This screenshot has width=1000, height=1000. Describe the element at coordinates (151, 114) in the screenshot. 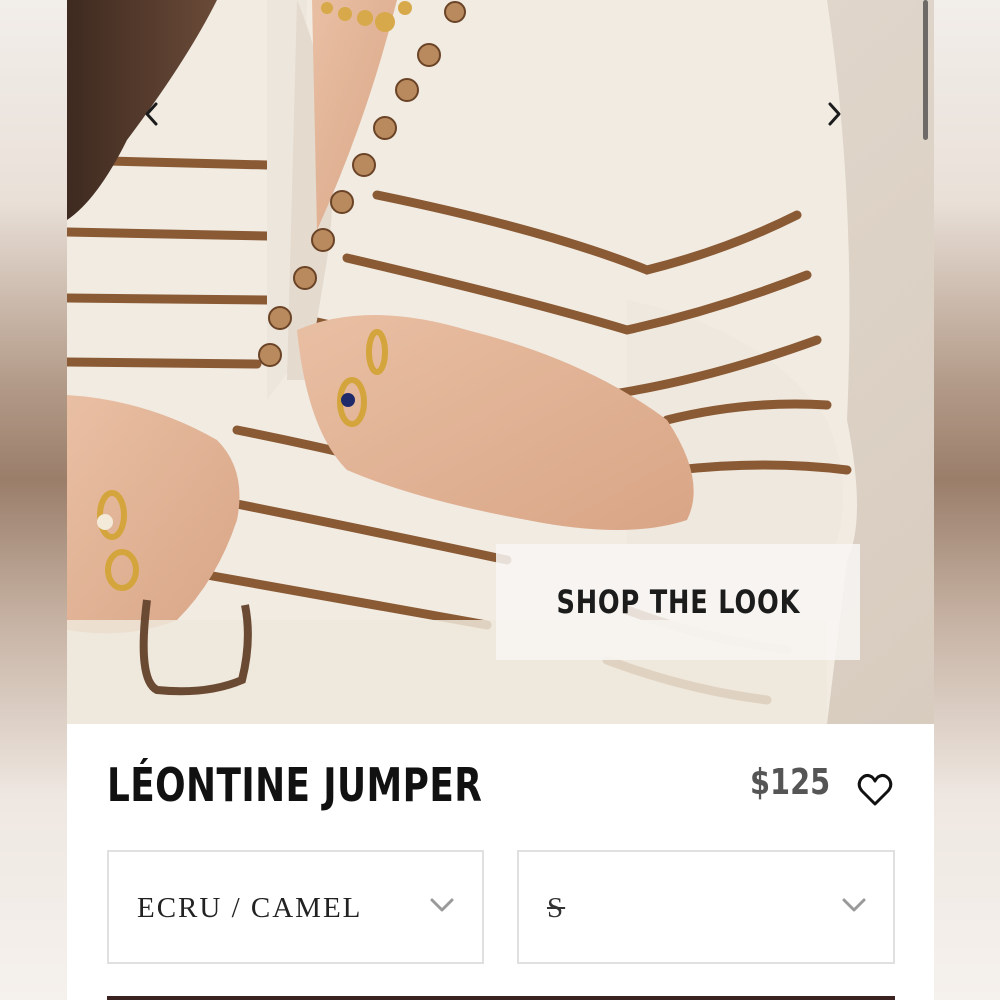

I see `chevron-left-icon` at that location.